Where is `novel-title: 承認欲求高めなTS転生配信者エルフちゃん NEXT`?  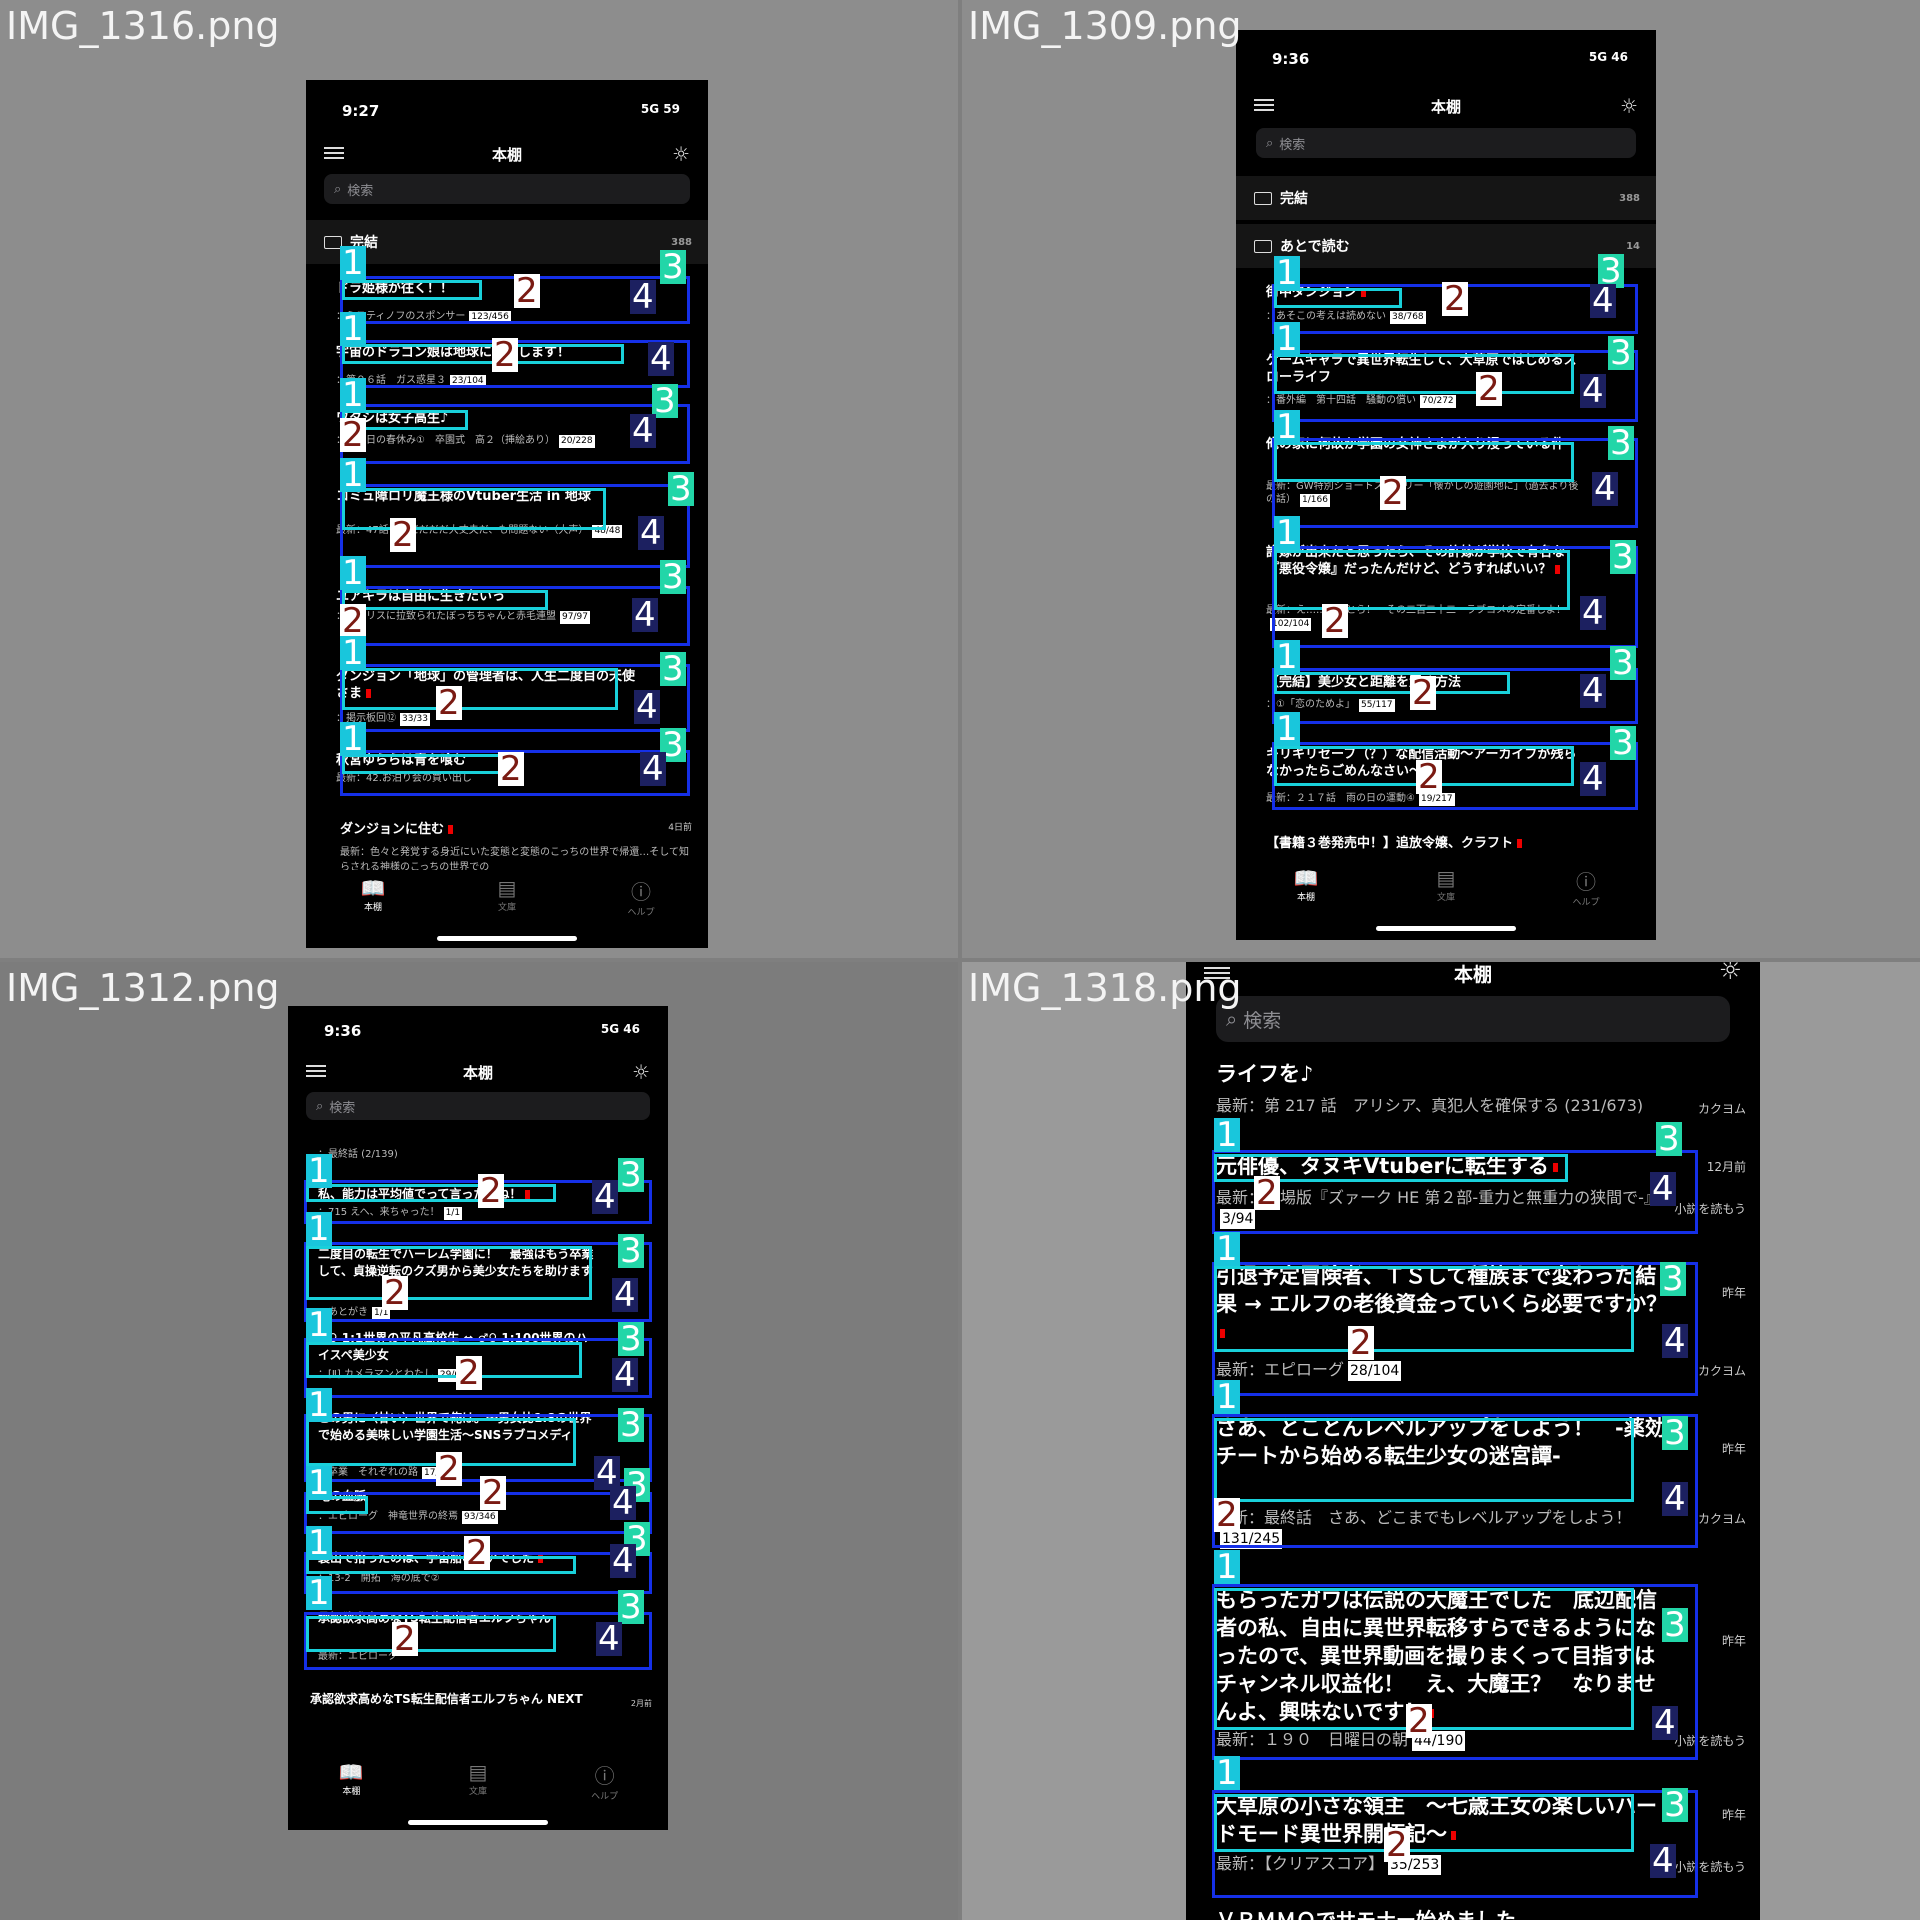 novel-title: 承認欲求高めなTS転生配信者エルフちゃん NEXT is located at coordinates (446, 1699).